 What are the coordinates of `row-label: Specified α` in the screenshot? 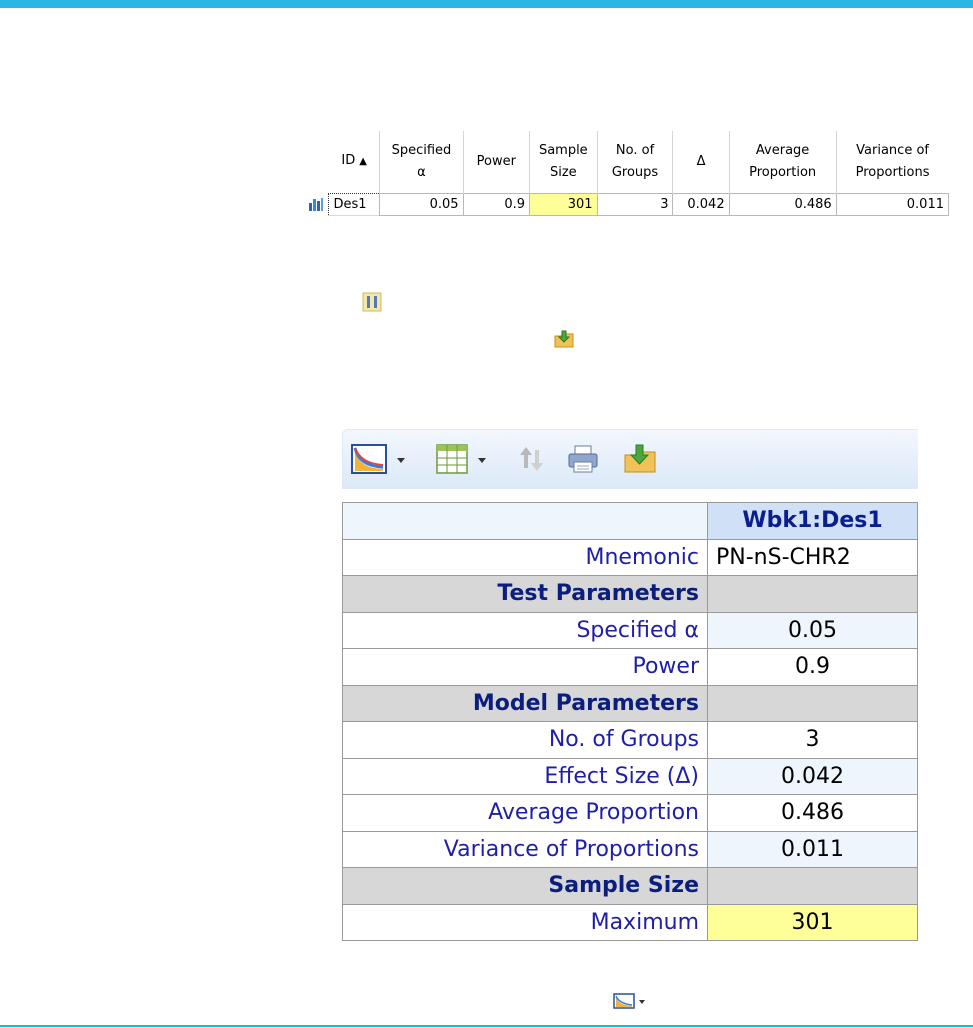 It's located at (525, 630).